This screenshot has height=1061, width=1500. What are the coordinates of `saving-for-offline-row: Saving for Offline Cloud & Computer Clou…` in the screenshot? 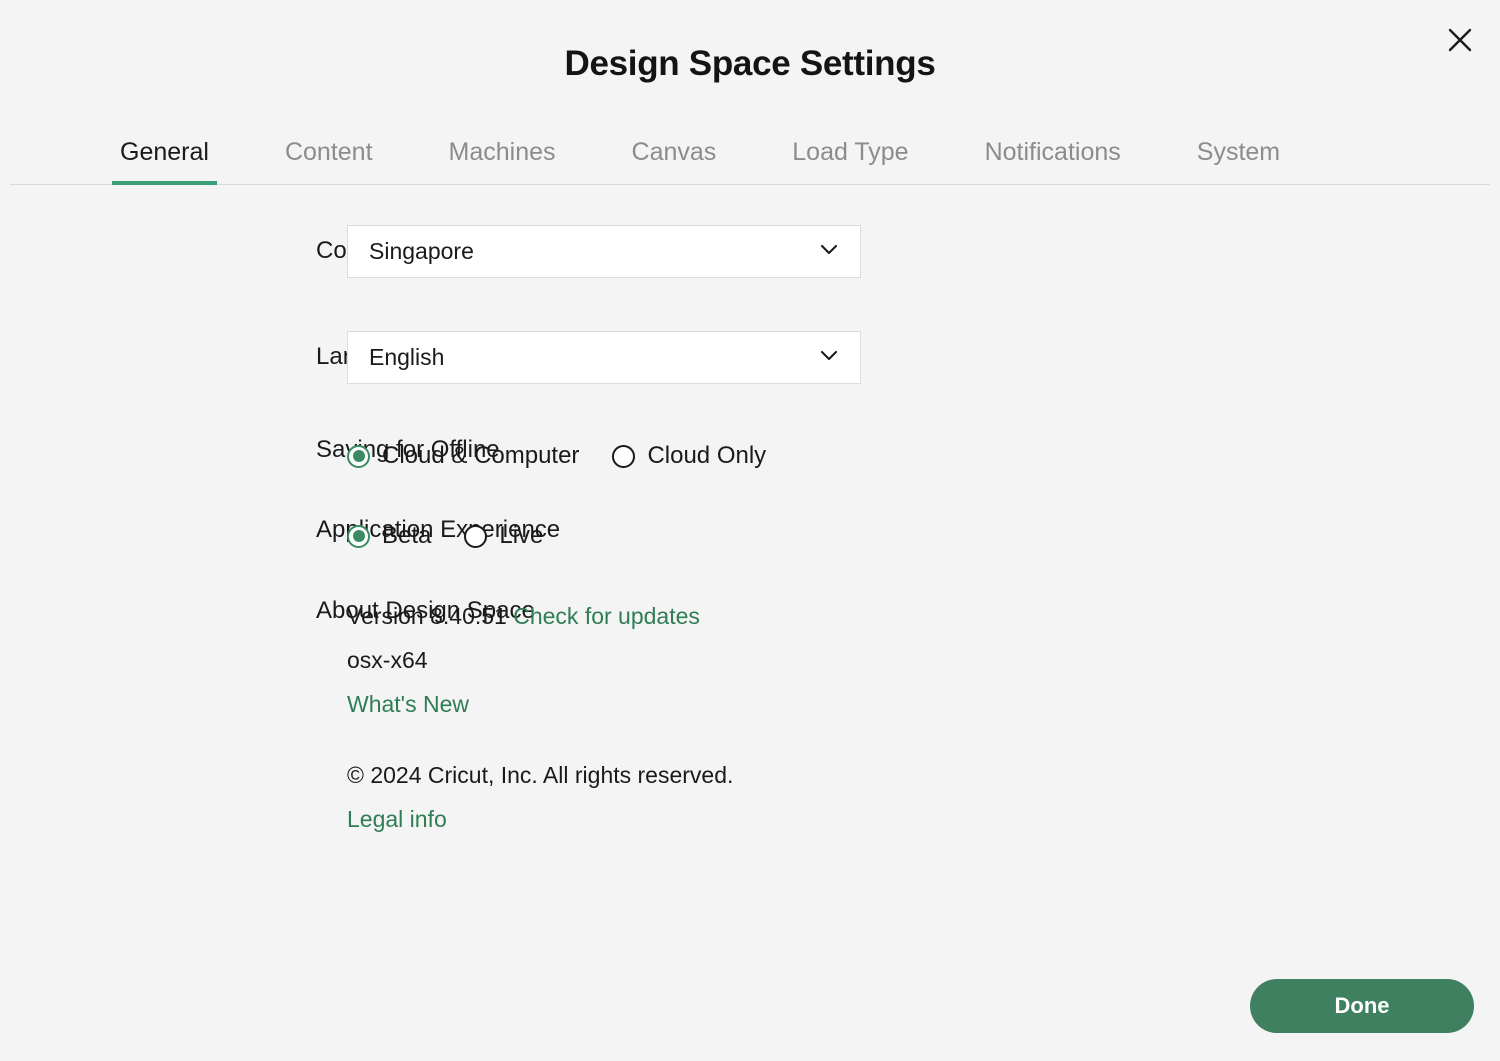 It's located at (750, 453).